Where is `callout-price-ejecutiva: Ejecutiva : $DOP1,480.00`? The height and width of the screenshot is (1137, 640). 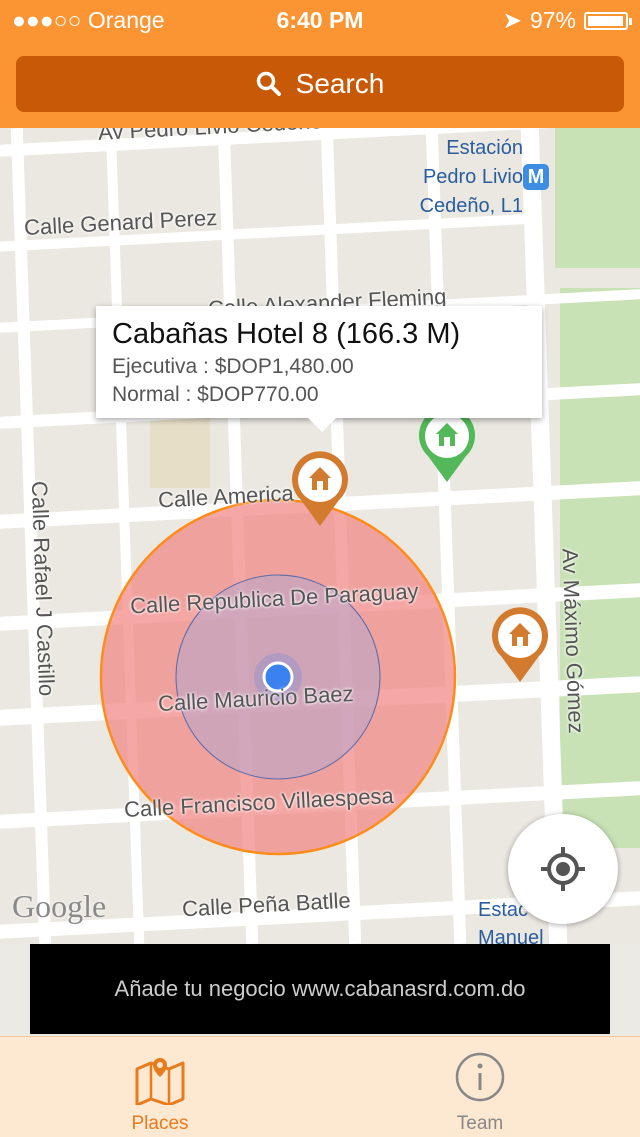
callout-price-ejecutiva: Ejecutiva : $DOP1,480.00 is located at coordinates (233, 366).